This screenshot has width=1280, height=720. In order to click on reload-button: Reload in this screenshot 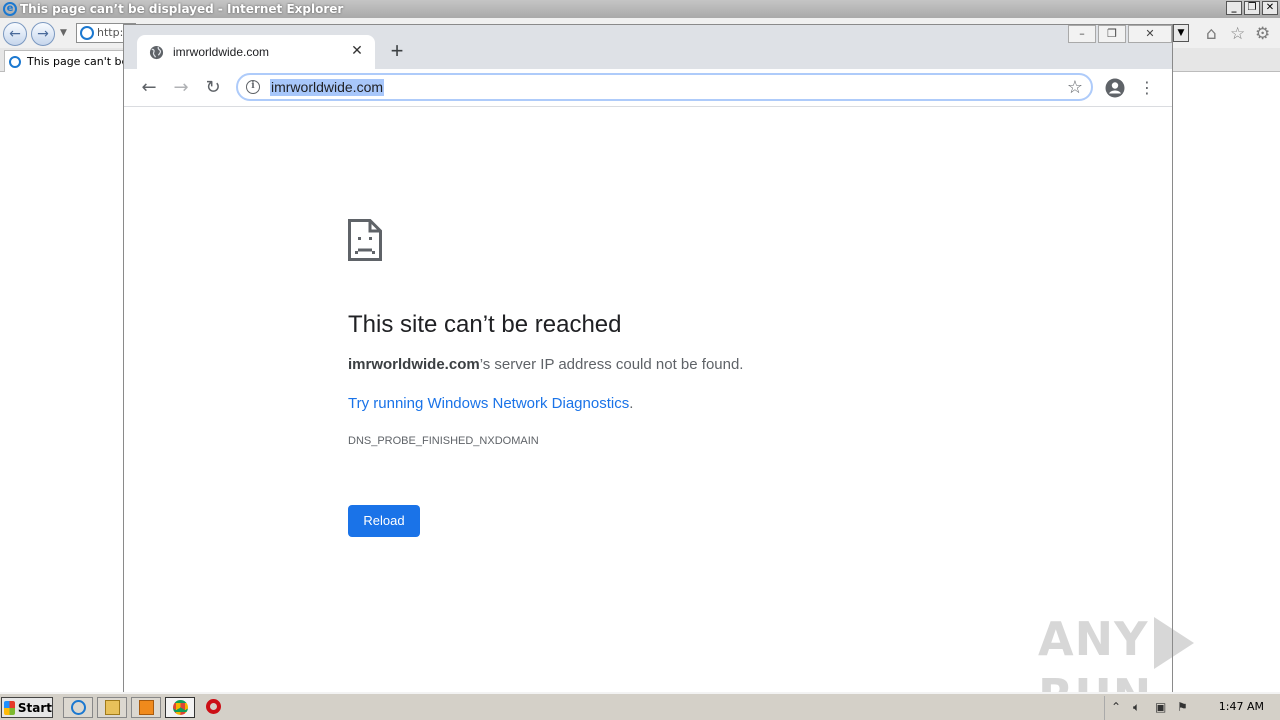, I will do `click(384, 521)`.